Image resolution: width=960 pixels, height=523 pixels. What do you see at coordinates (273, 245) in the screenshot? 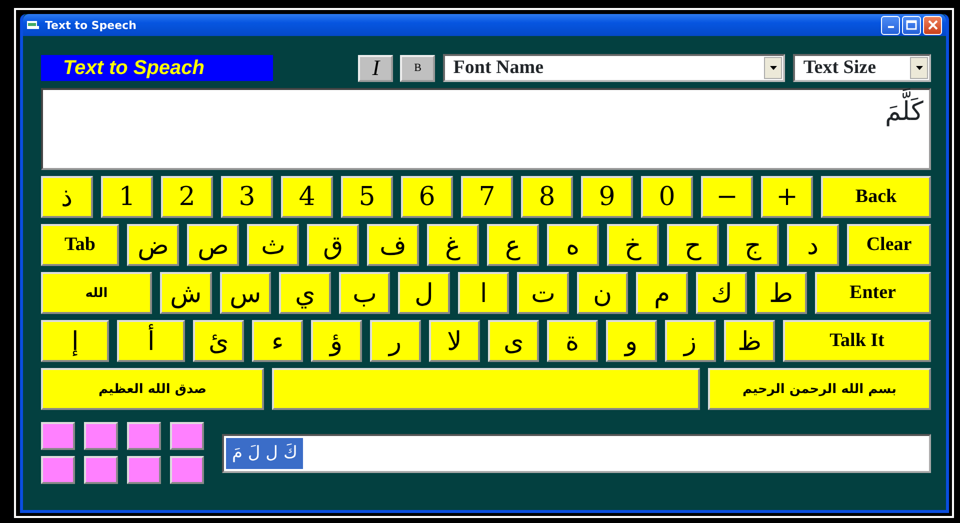
I see `key-button: ث` at bounding box center [273, 245].